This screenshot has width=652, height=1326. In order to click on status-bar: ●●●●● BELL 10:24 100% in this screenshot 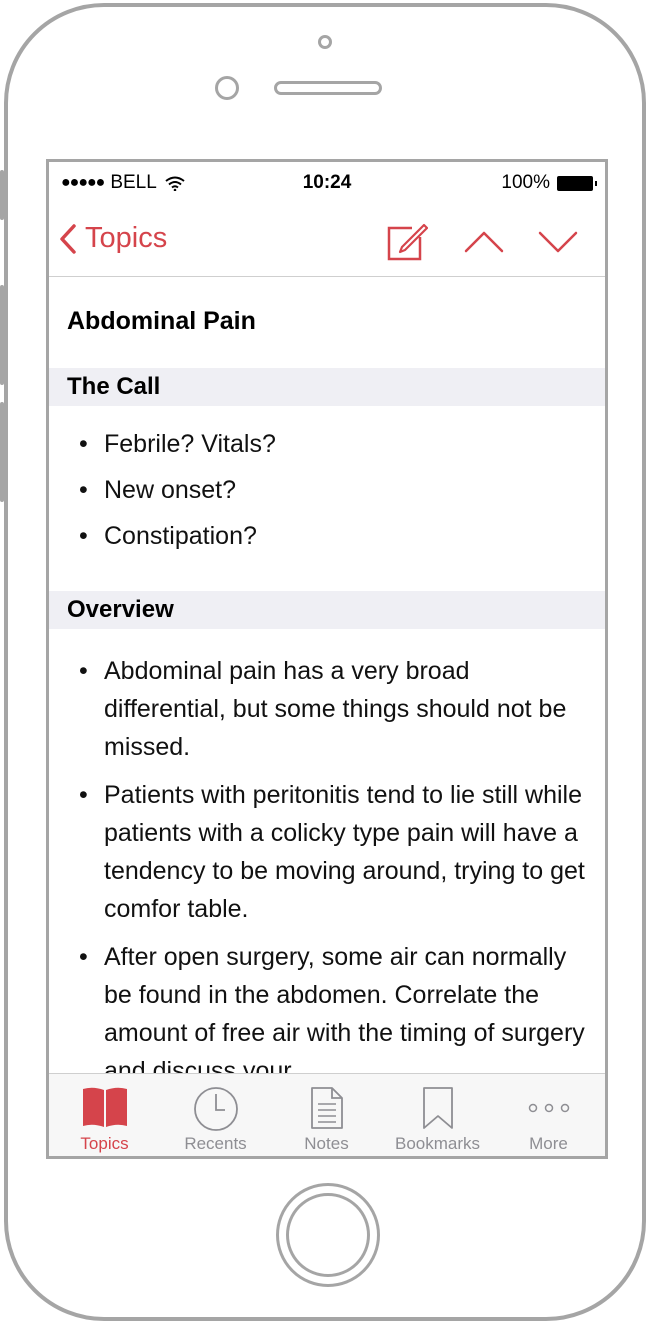, I will do `click(327, 184)`.